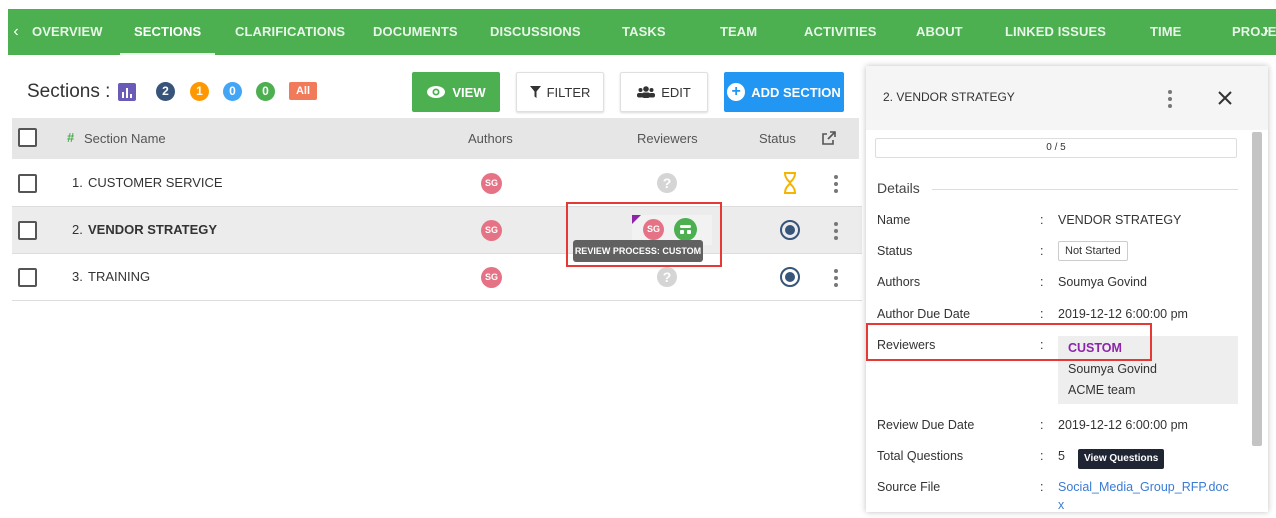  I want to click on count-badge-review: 0, so click(232, 91).